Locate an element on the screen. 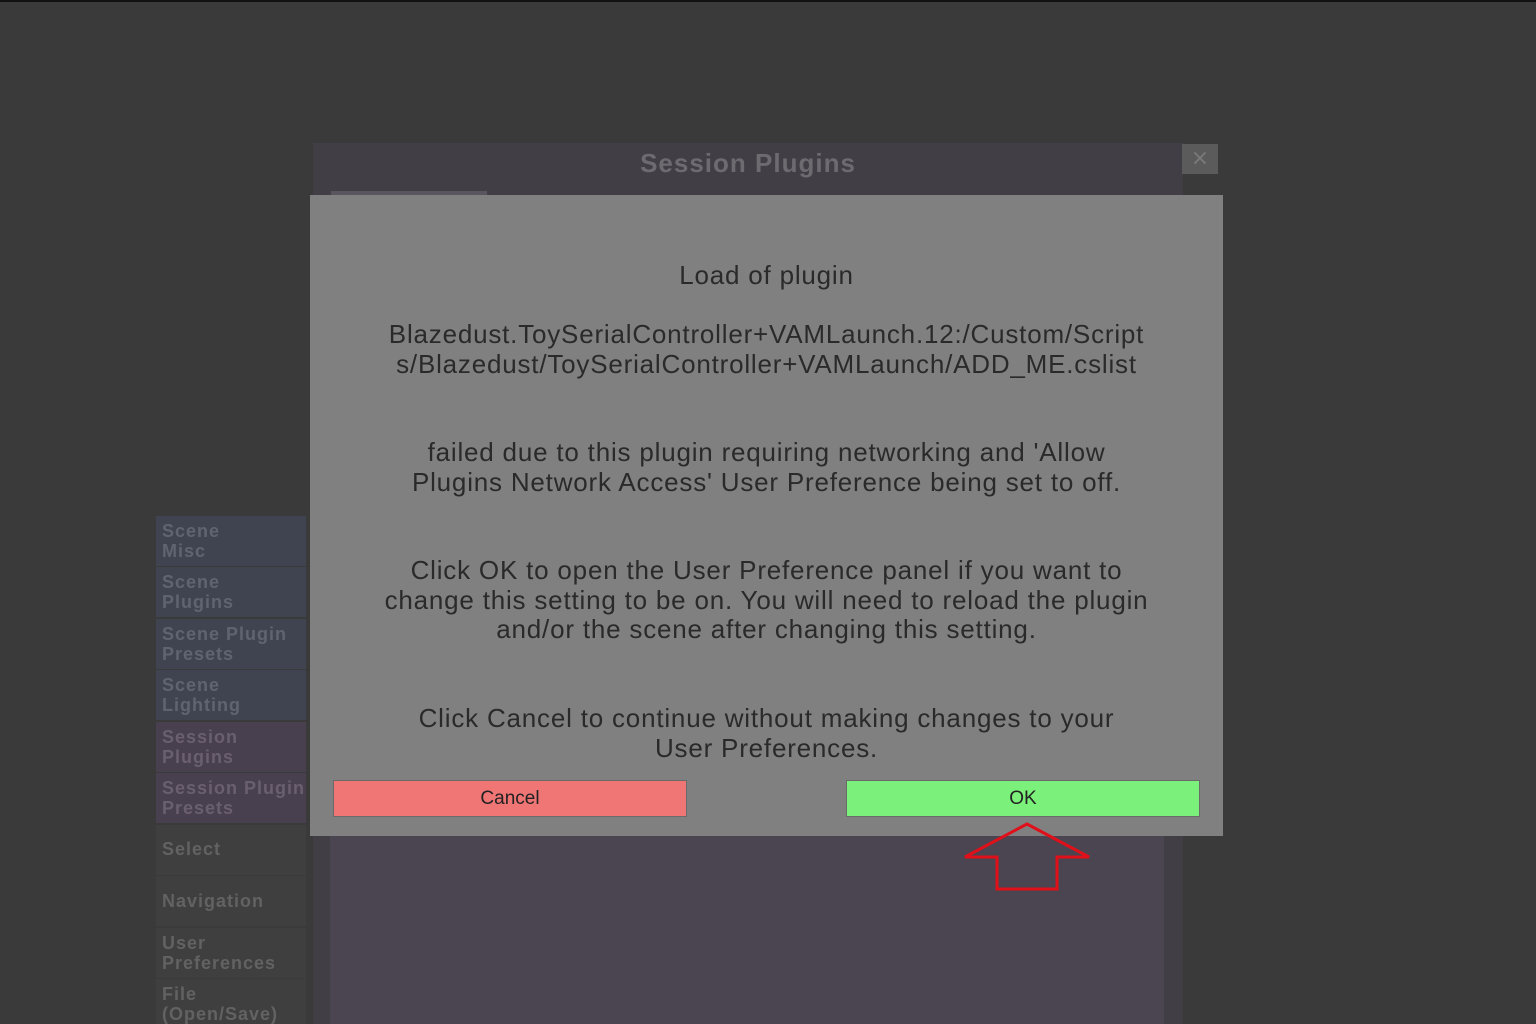  side-item-label: Misc is located at coordinates (184, 551).